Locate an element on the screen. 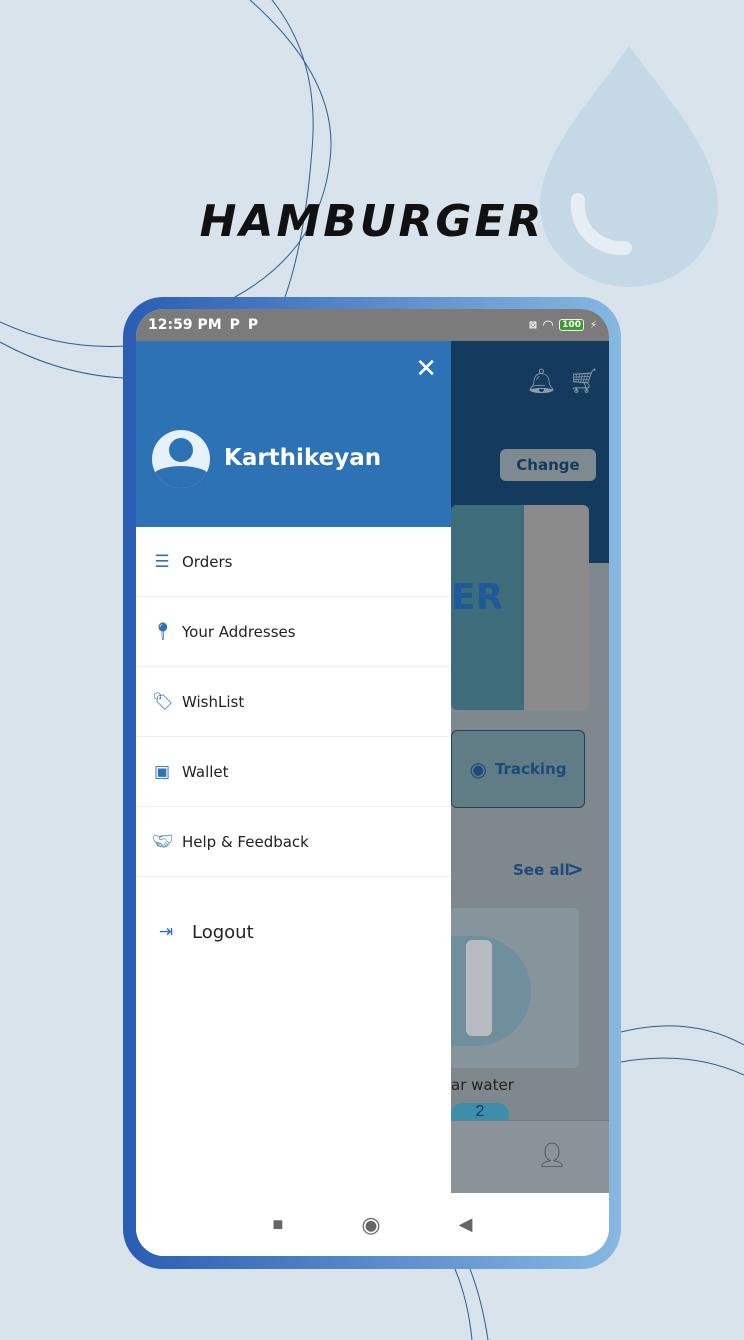 Image resolution: width=744 pixels, height=1340 pixels. home-button: ◉ is located at coordinates (370, 1225).